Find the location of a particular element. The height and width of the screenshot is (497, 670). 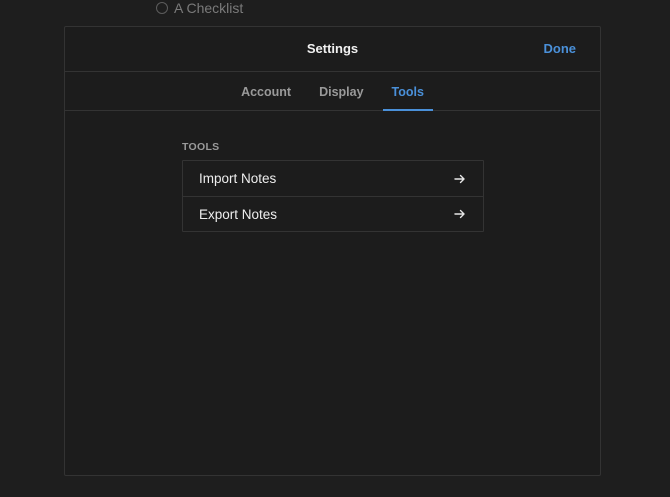

tab-tools: Tools is located at coordinates (408, 91).